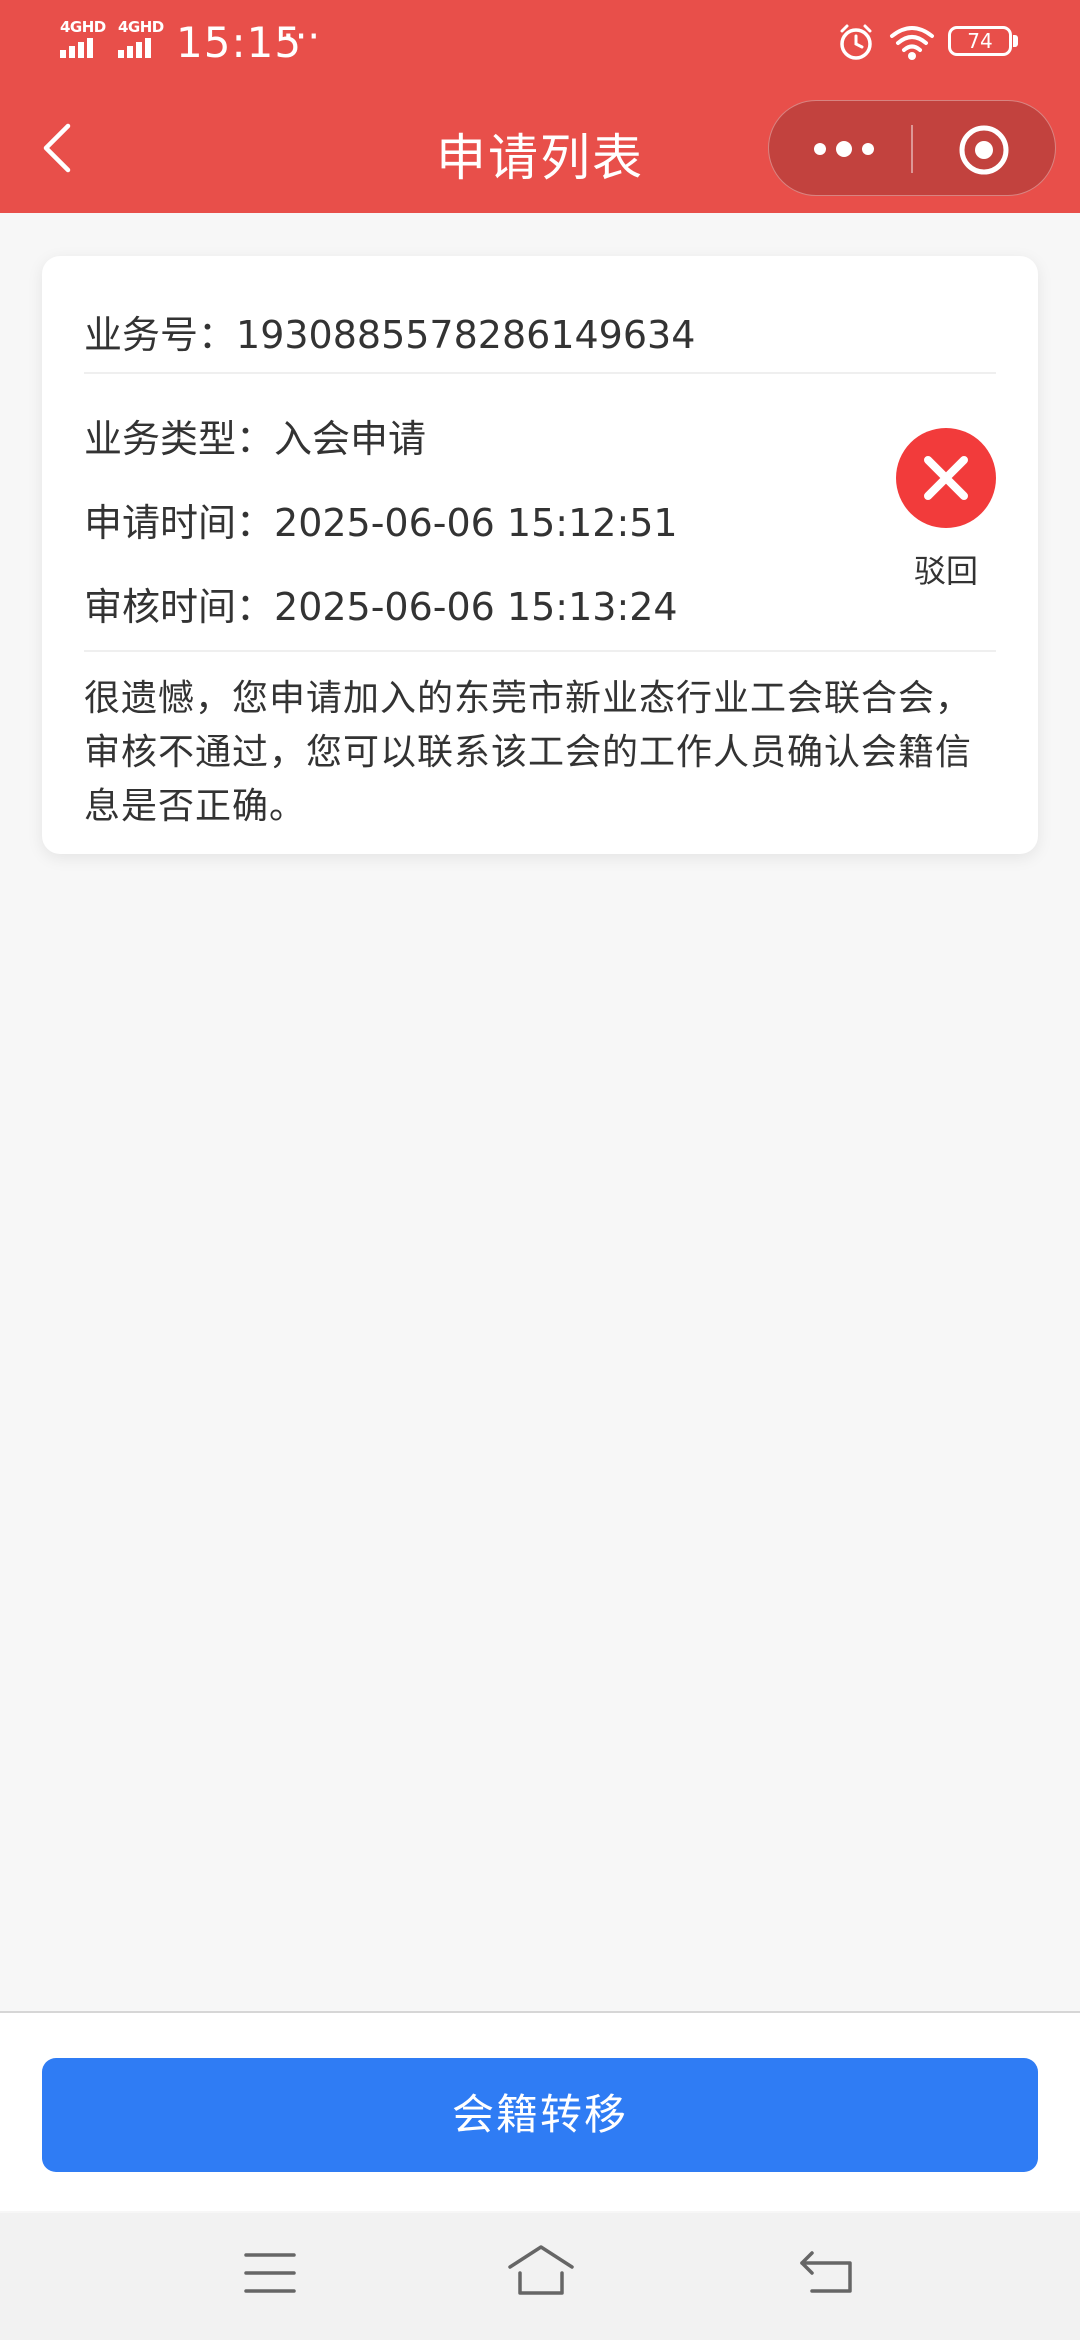  Describe the element at coordinates (980, 41) in the screenshot. I see `battery-level: 74` at that location.